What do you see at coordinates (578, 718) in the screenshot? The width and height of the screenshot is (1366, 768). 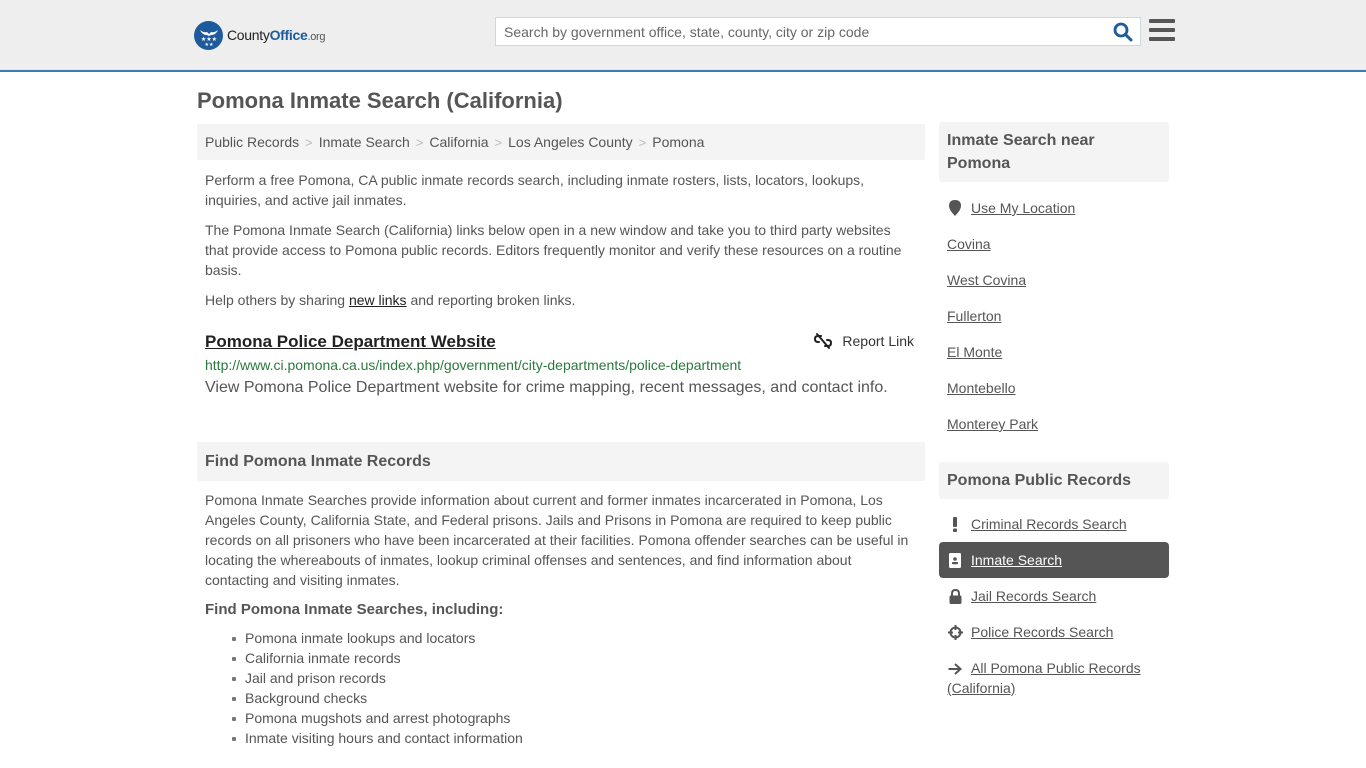 I see `list-item: Pomona mugshots and arrest photographs` at bounding box center [578, 718].